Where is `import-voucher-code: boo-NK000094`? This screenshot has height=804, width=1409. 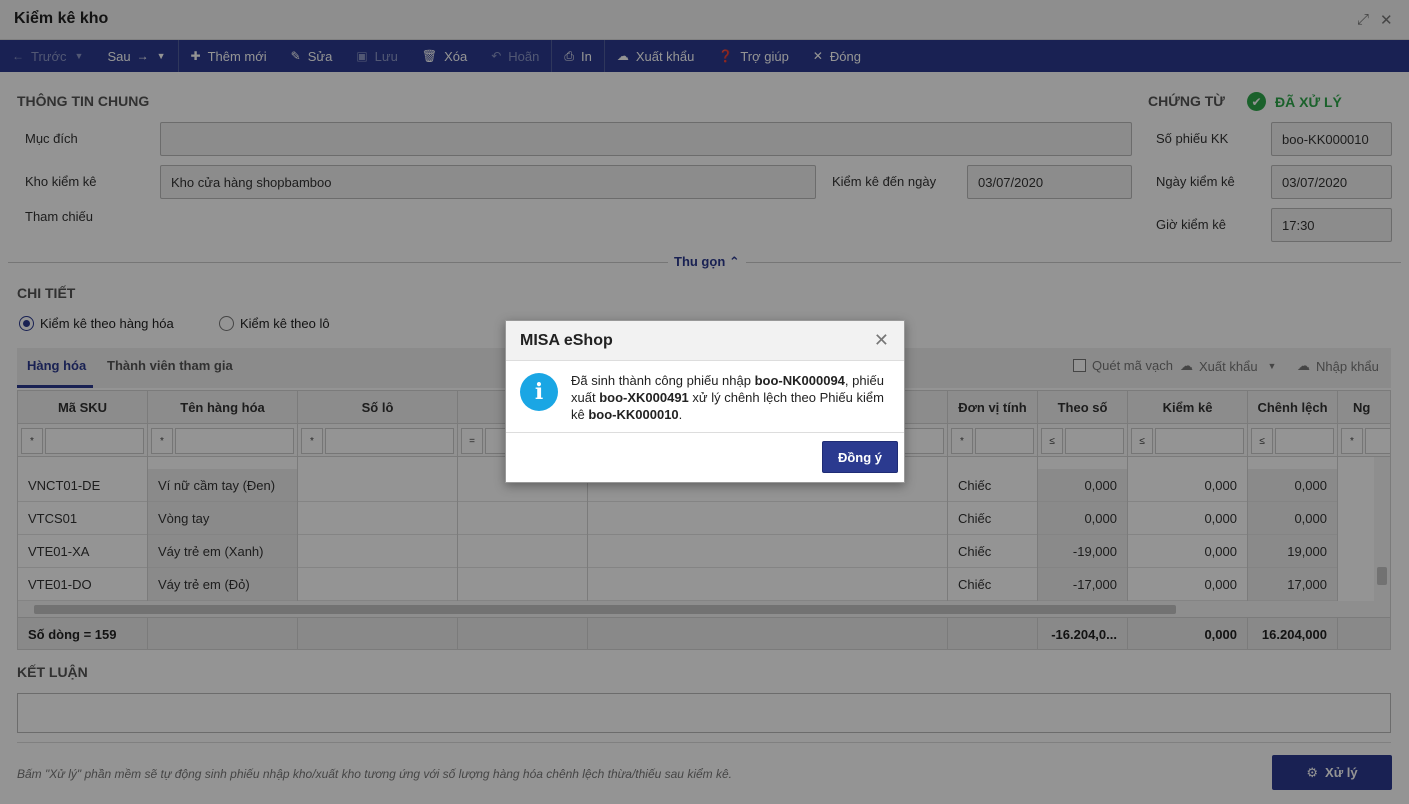
import-voucher-code: boo-NK000094 is located at coordinates (799, 380).